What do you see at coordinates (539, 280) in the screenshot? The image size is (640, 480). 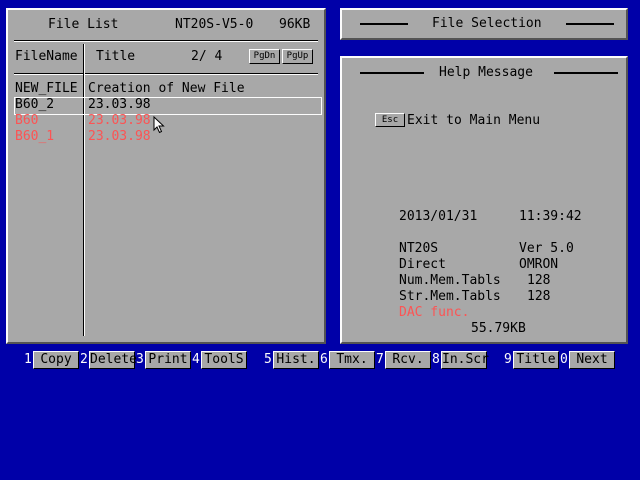 I see `num-mem-value: 128` at bounding box center [539, 280].